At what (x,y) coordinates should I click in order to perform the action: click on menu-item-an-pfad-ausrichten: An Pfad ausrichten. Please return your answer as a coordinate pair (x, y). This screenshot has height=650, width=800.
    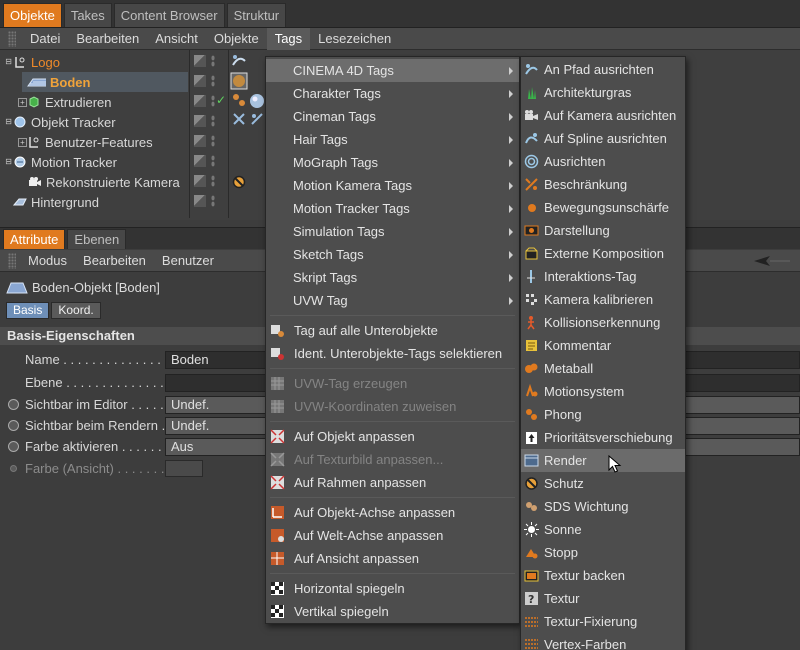
    Looking at the image, I should click on (603, 69).